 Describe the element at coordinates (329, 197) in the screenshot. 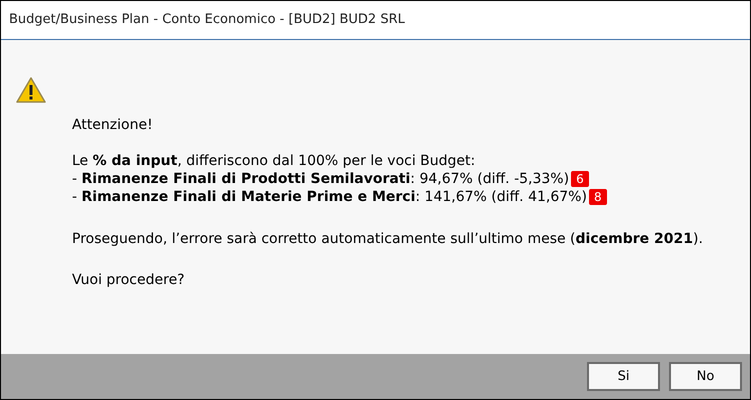

I see `list-item-text: - Rimanenze Finali di Materie Prime e Merci: 141,67% (diff. 41,67%)` at that location.